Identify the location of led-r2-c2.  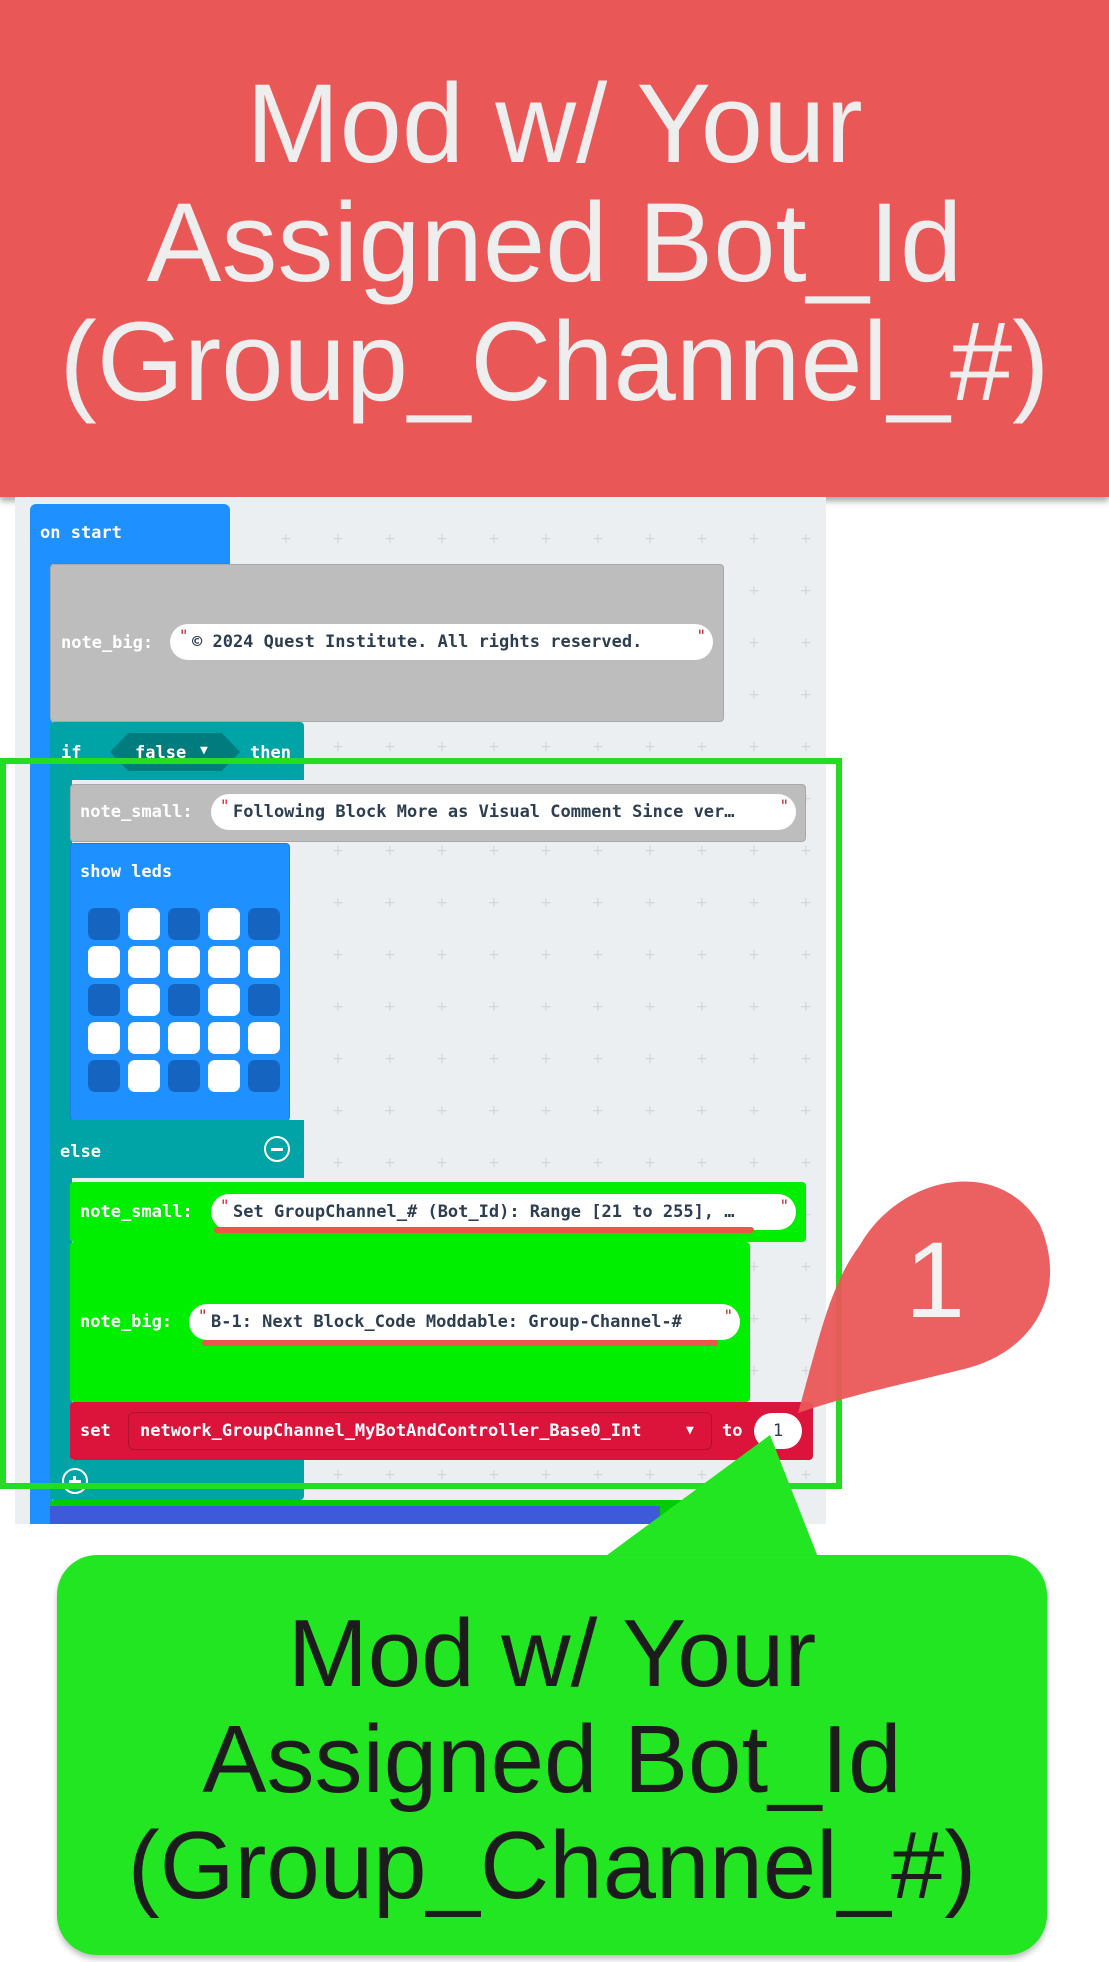
(184, 1000).